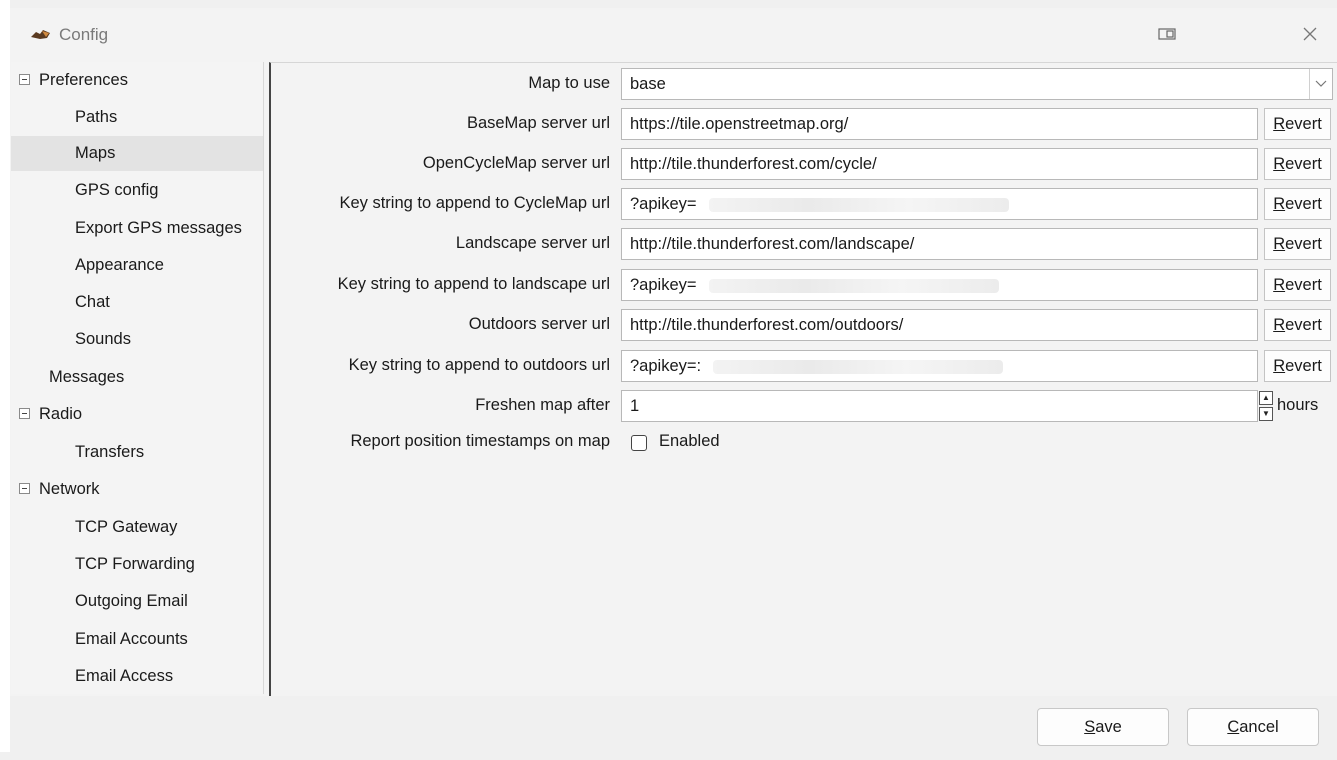  I want to click on landscape-key-revert-button: Revert, so click(1297, 285).